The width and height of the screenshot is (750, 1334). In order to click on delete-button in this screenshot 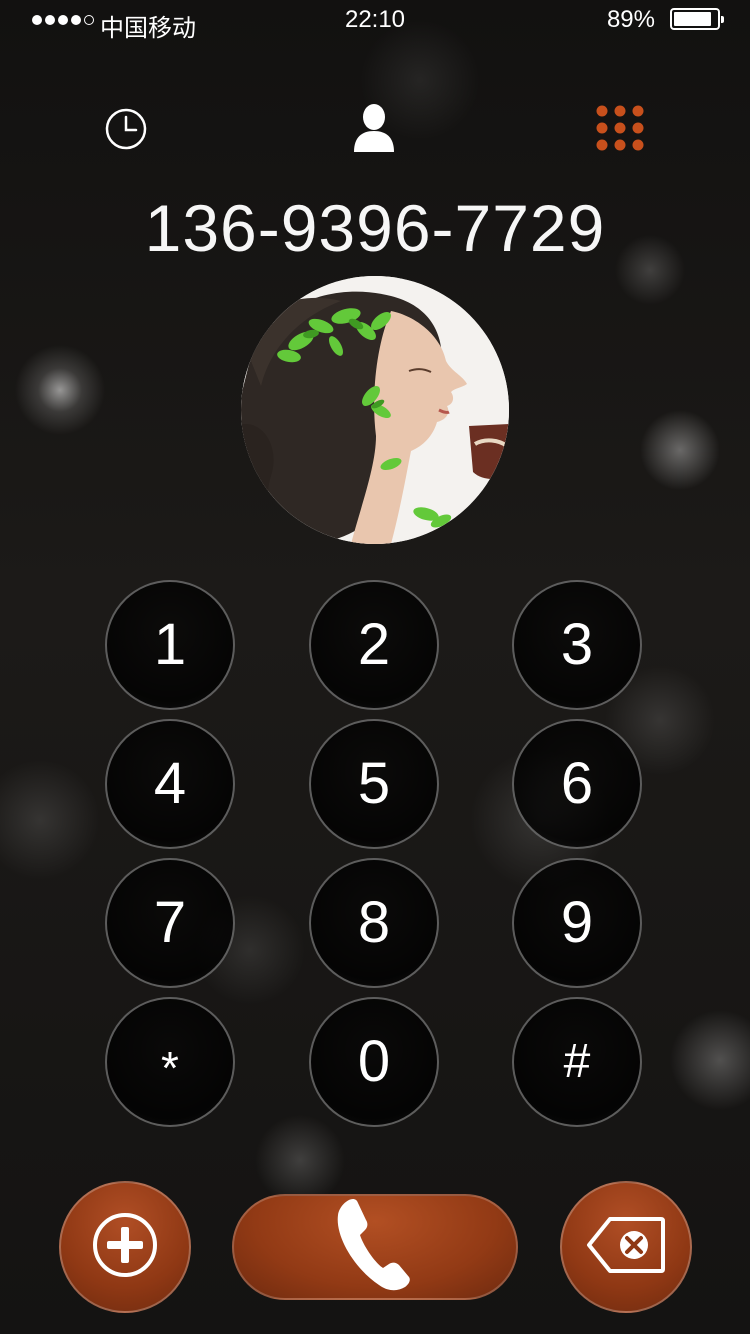, I will do `click(626, 1247)`.